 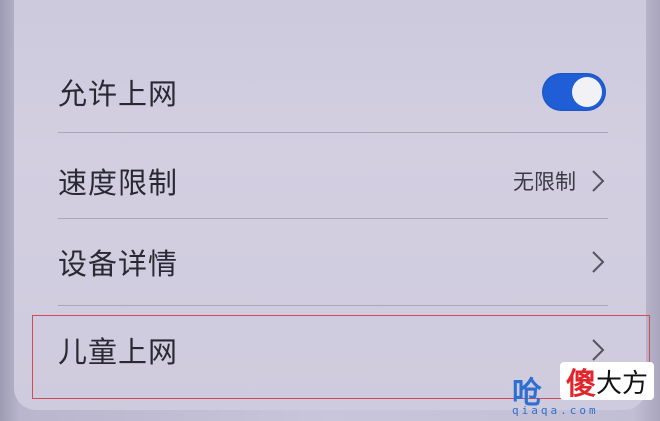 What do you see at coordinates (555, 410) in the screenshot?
I see `watermark-domain: qiaqa.com` at bounding box center [555, 410].